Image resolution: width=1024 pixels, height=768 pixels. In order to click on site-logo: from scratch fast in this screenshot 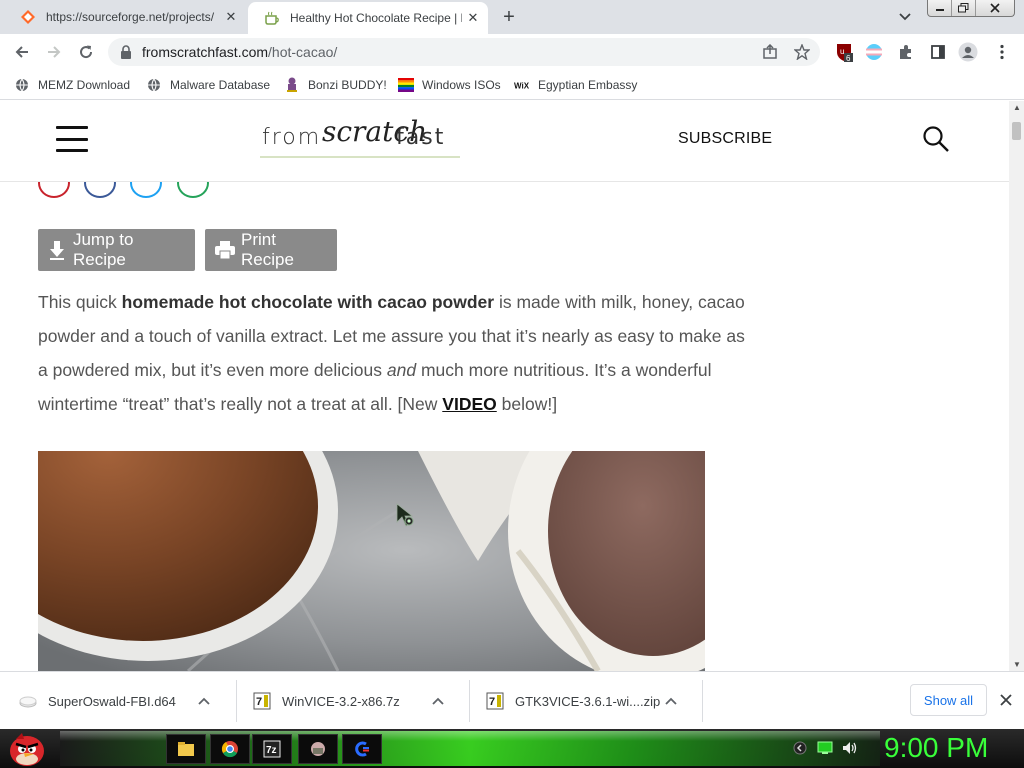, I will do `click(361, 140)`.